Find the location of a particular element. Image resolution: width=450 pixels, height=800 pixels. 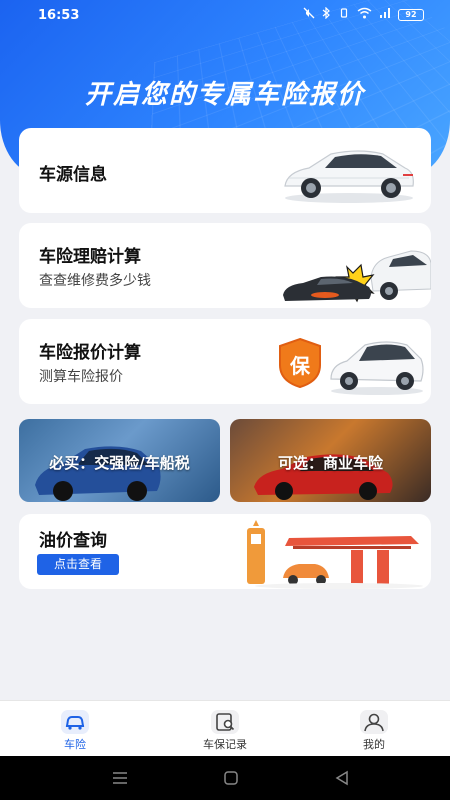

status-bar: 16:53 92 is located at coordinates (225, 16).